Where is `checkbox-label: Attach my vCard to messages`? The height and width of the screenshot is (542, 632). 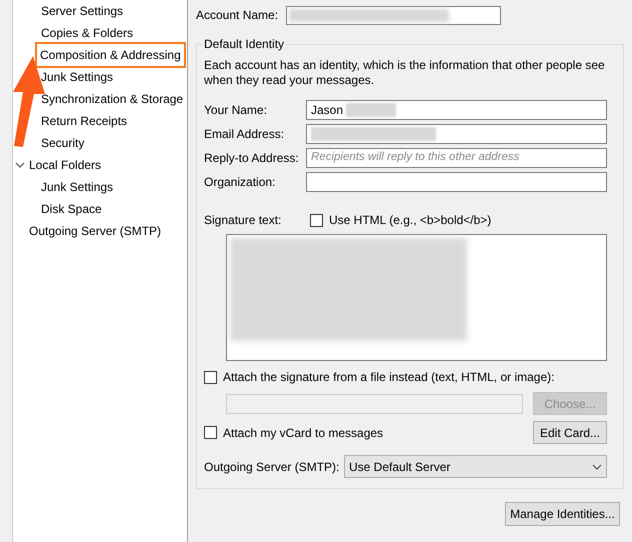 checkbox-label: Attach my vCard to messages is located at coordinates (303, 433).